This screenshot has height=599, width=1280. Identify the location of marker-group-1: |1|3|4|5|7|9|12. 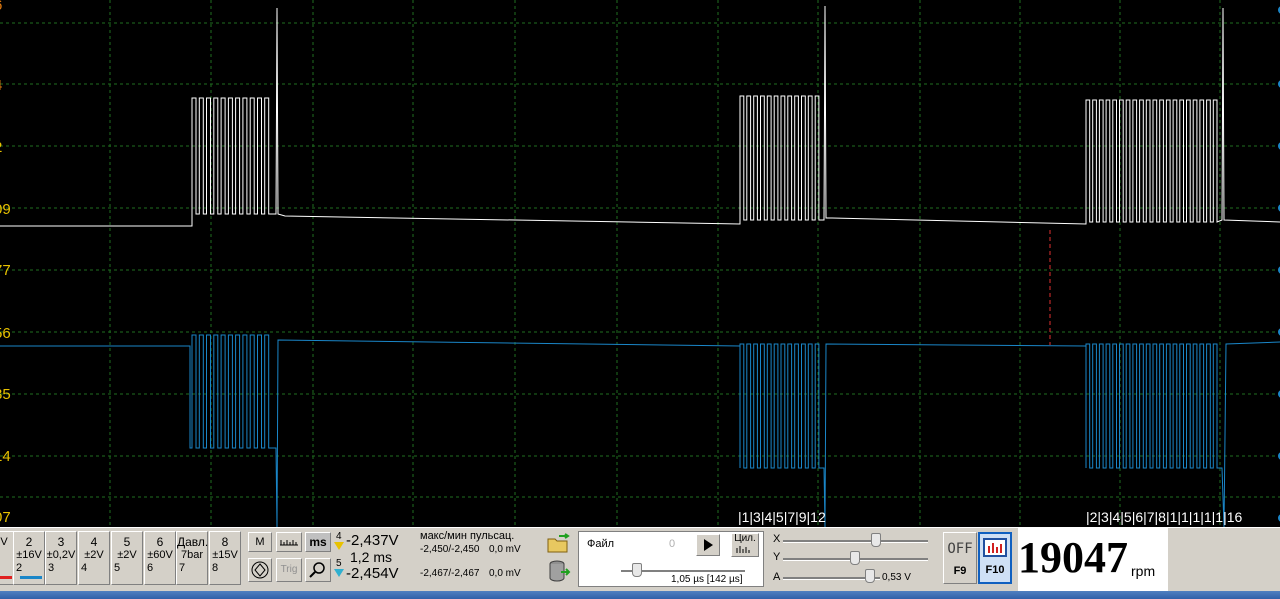
(782, 517).